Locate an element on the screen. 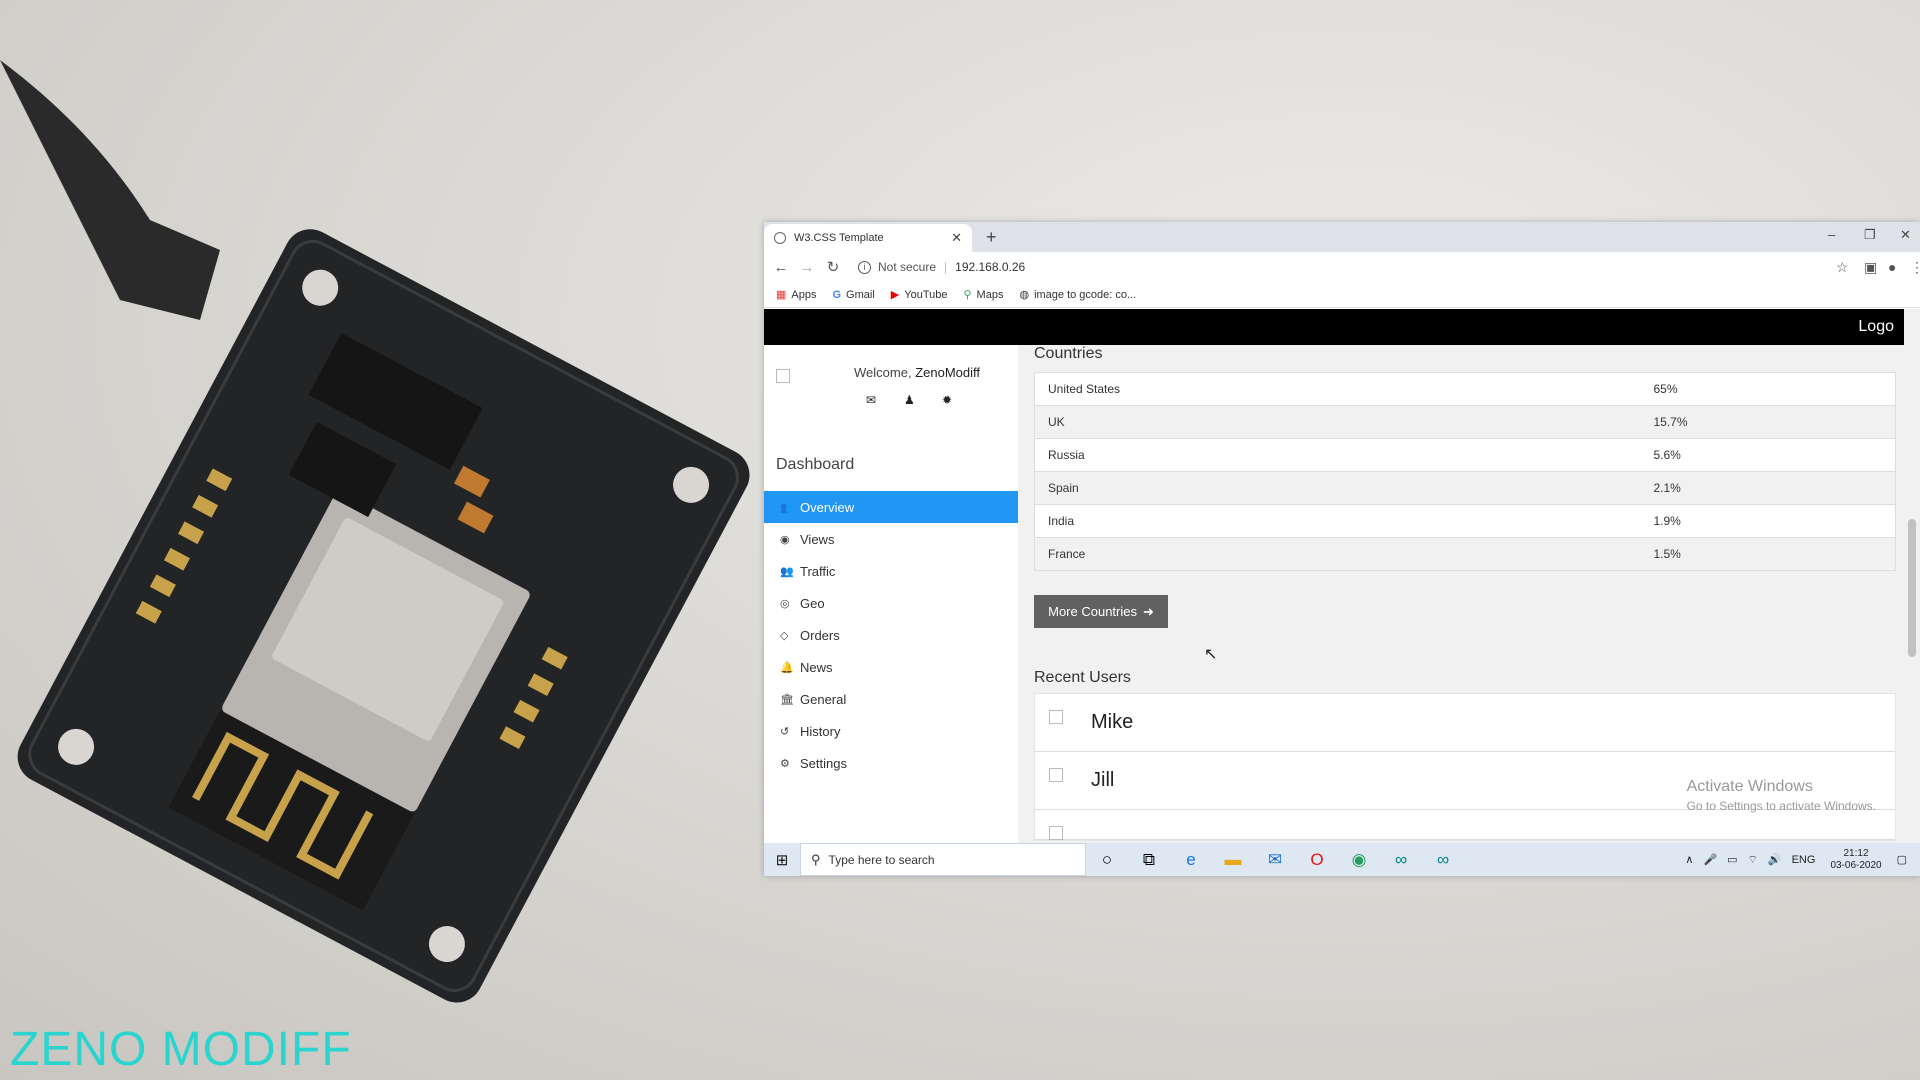 The image size is (1920, 1080). globe-icon is located at coordinates (780, 238).